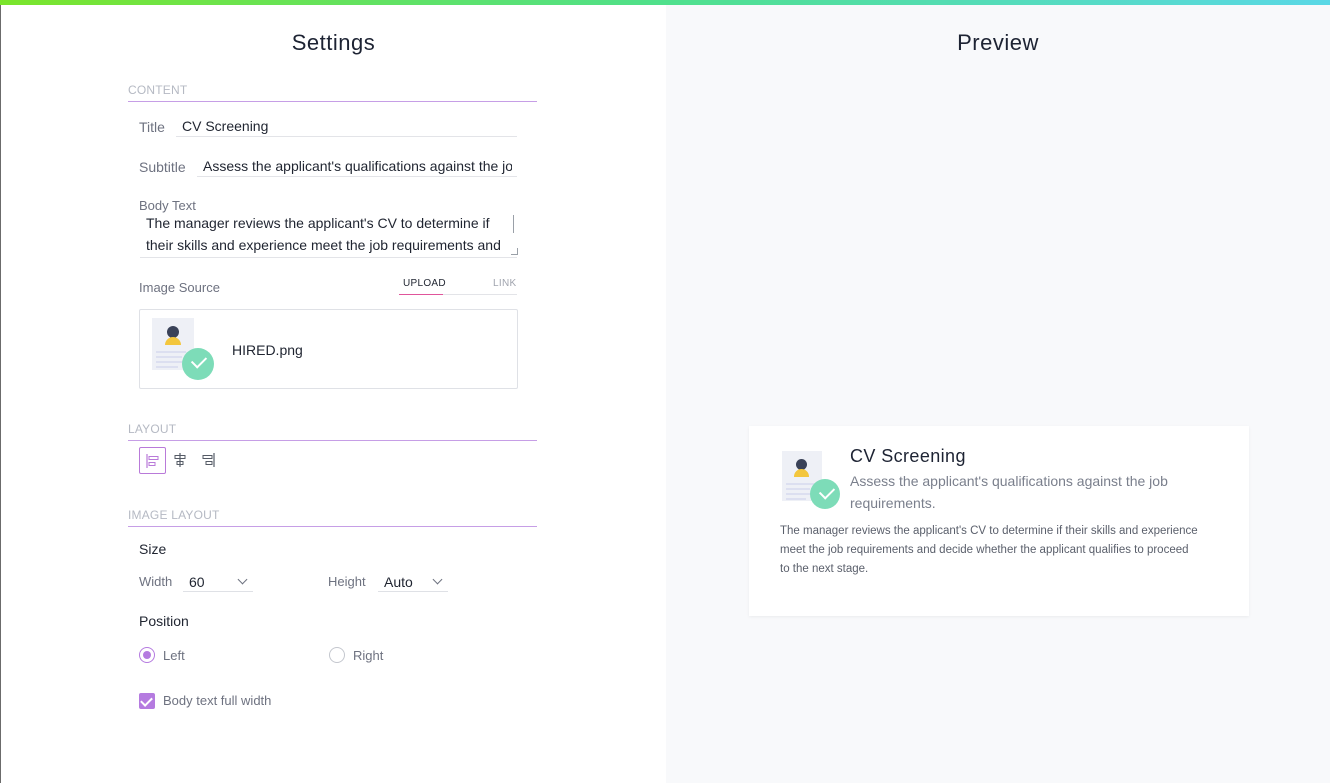 The image size is (1330, 783). What do you see at coordinates (998, 42) in the screenshot?
I see `preview-title: Preview` at bounding box center [998, 42].